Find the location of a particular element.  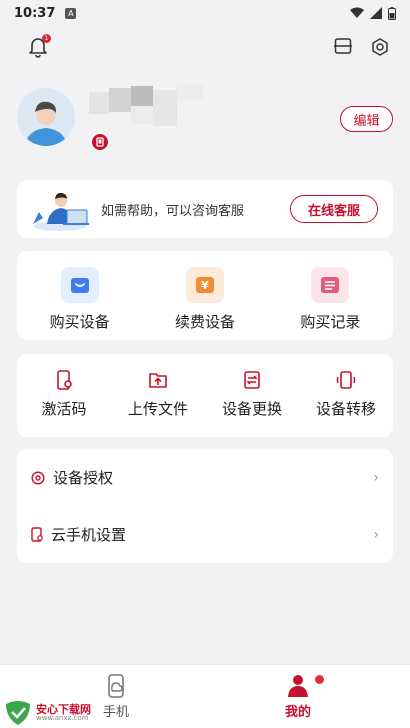

avatar is located at coordinates (46, 117).